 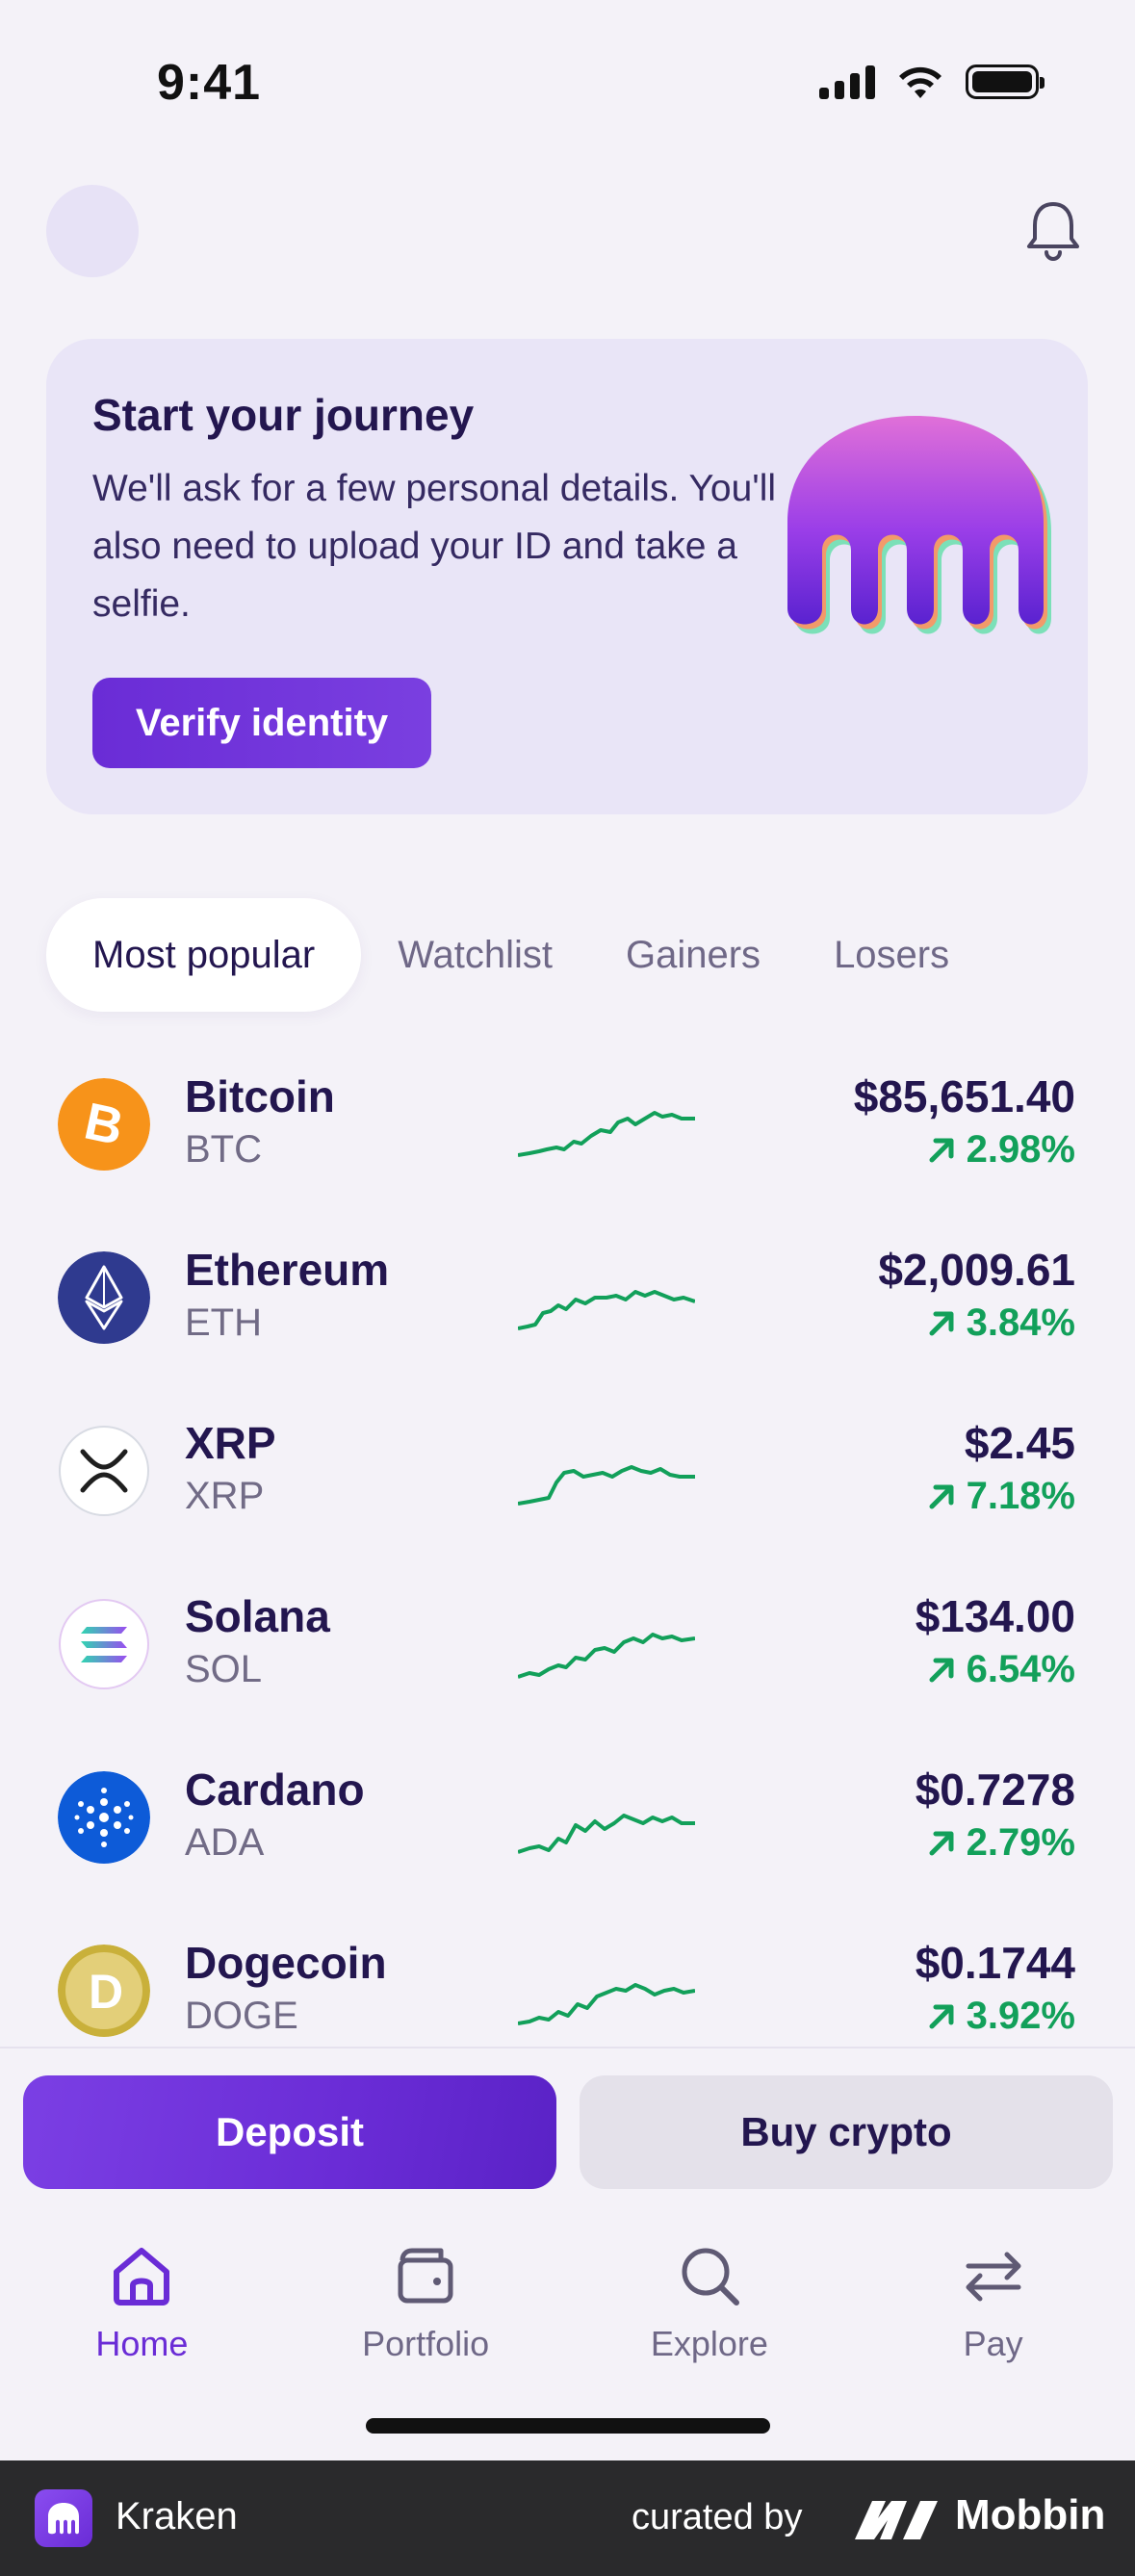 What do you see at coordinates (104, 1818) in the screenshot?
I see `cardano-icon` at bounding box center [104, 1818].